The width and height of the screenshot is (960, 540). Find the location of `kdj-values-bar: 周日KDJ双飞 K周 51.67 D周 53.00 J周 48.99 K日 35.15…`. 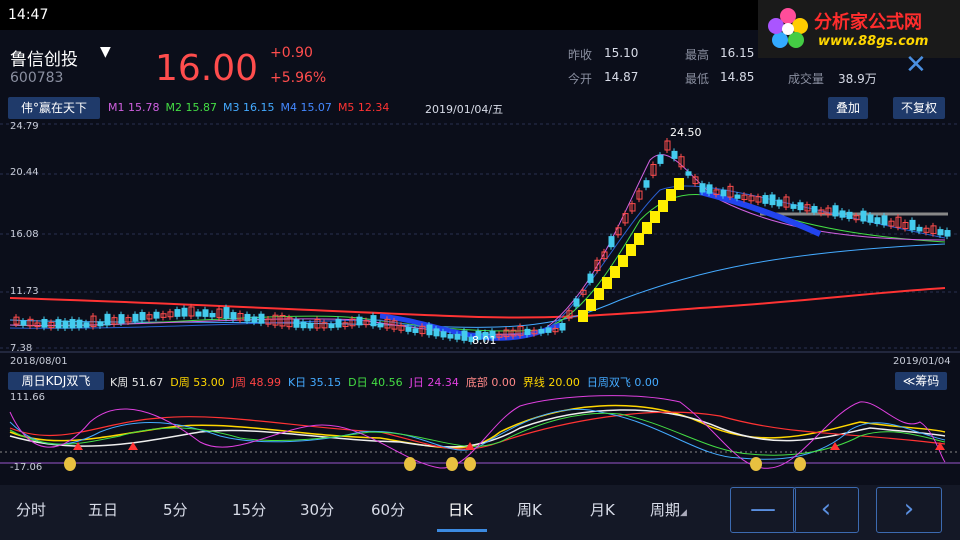

kdj-values-bar: 周日KDJ双飞 K周 51.67 D周 53.00 J周 48.99 K日 35.15… is located at coordinates (480, 381).